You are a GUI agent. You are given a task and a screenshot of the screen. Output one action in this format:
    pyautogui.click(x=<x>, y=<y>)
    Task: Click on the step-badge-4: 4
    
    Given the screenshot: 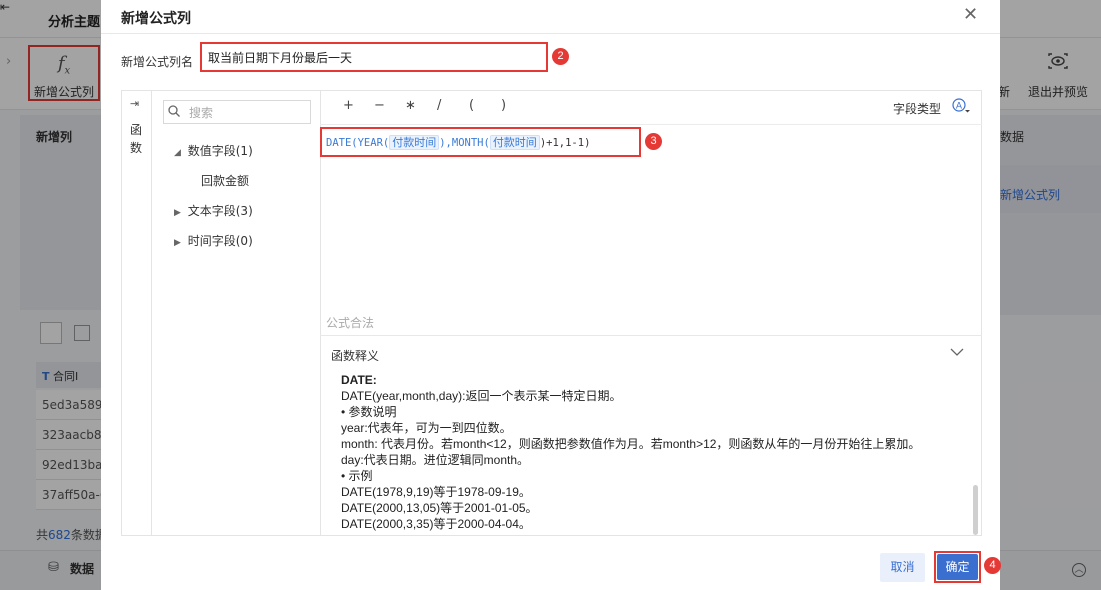 What is the action you would take?
    pyautogui.click(x=992, y=565)
    